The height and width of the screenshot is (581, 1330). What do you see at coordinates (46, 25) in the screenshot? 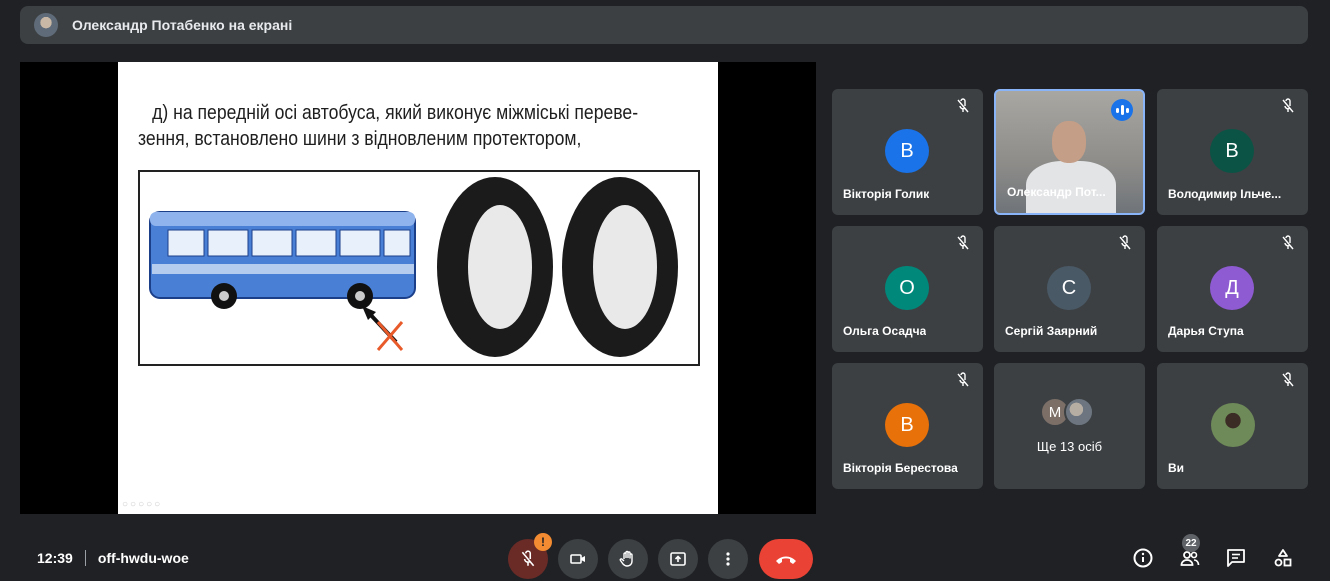
I see `presenter-avatar` at bounding box center [46, 25].